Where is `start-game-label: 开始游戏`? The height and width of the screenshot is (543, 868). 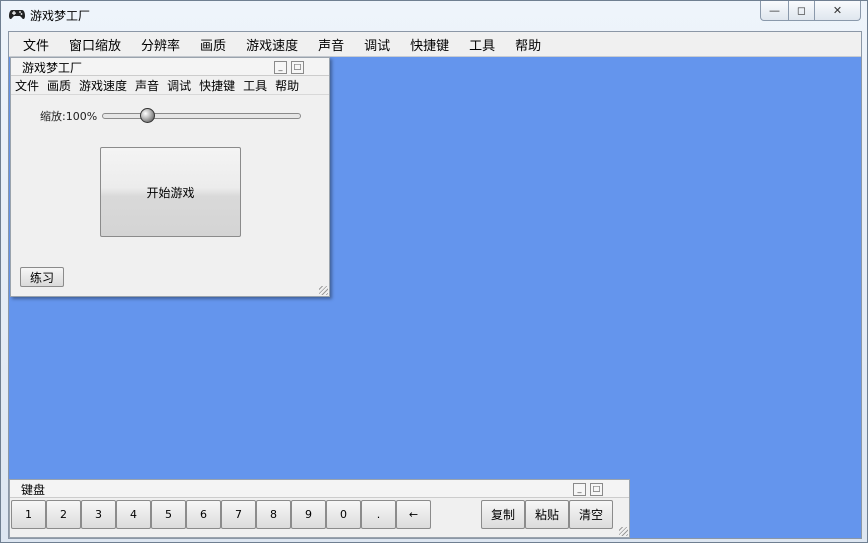 start-game-label: 开始游戏 is located at coordinates (170, 192).